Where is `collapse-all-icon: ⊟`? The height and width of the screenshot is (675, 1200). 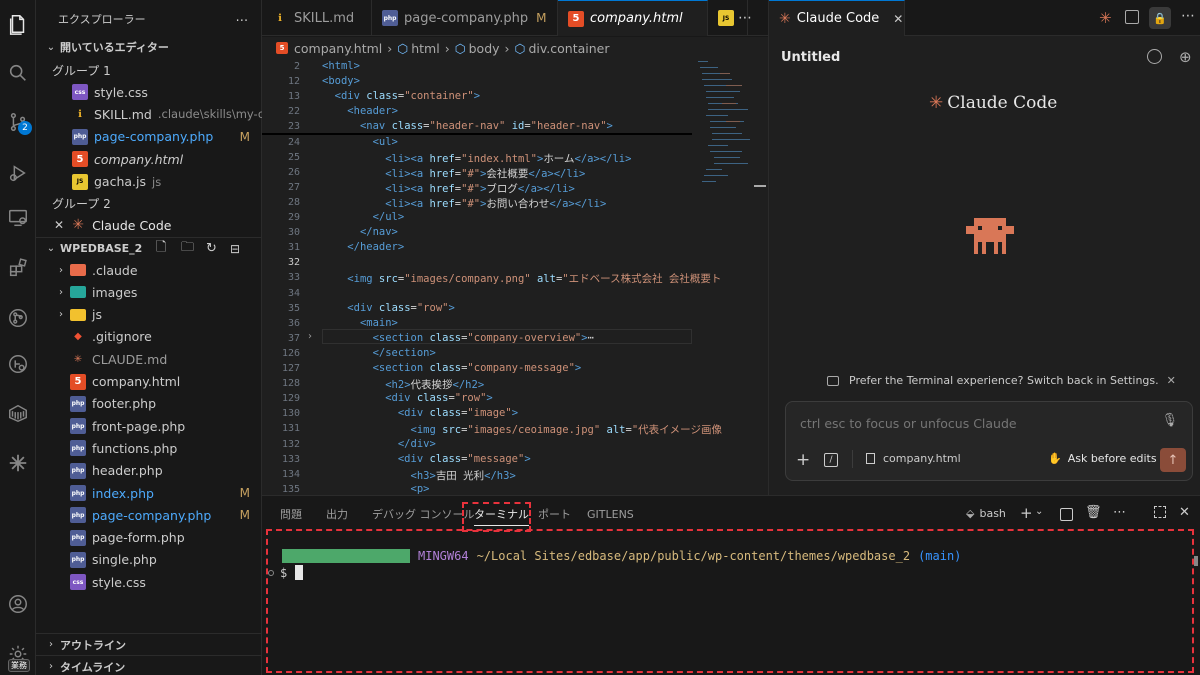 collapse-all-icon: ⊟ is located at coordinates (235, 249).